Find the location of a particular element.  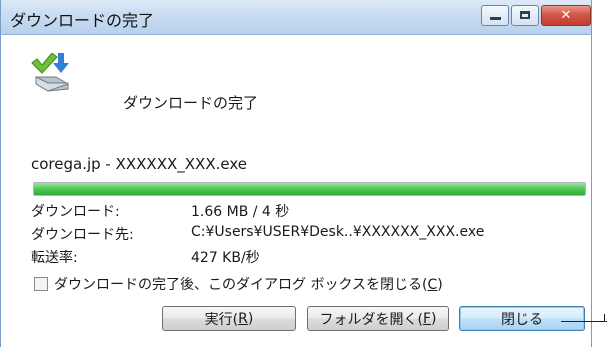

close-button: 閉じる is located at coordinates (522, 318).